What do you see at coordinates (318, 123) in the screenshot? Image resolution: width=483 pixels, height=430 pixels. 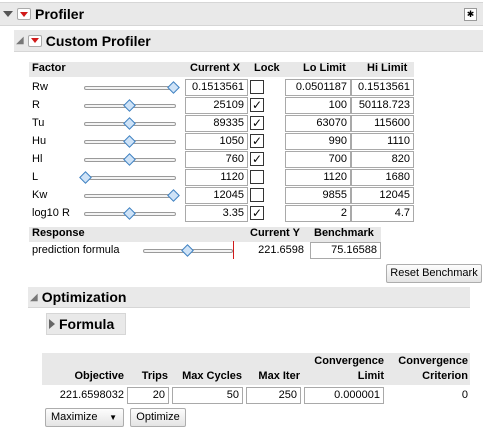 I see `lo-limit-field: 63070` at bounding box center [318, 123].